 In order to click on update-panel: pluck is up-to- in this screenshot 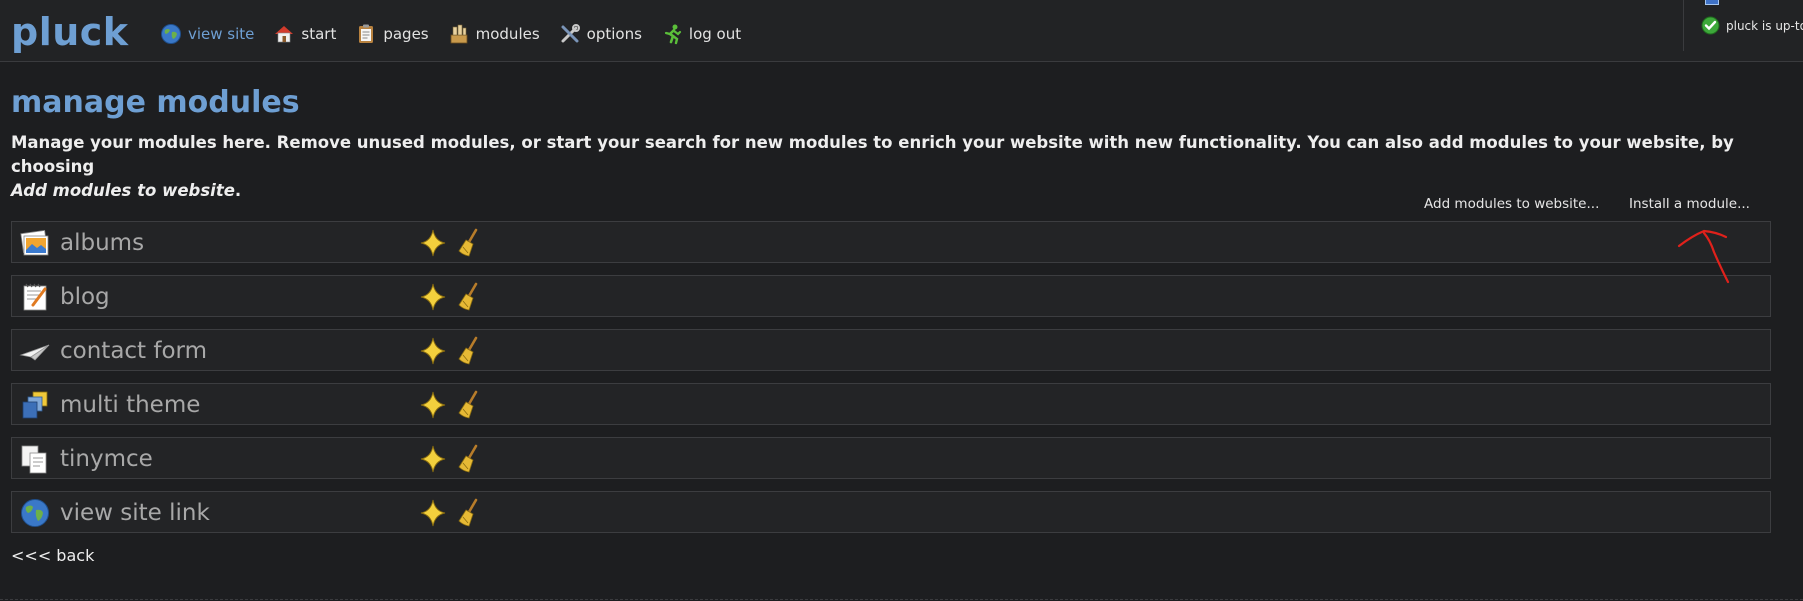, I will do `click(1743, 25)`.